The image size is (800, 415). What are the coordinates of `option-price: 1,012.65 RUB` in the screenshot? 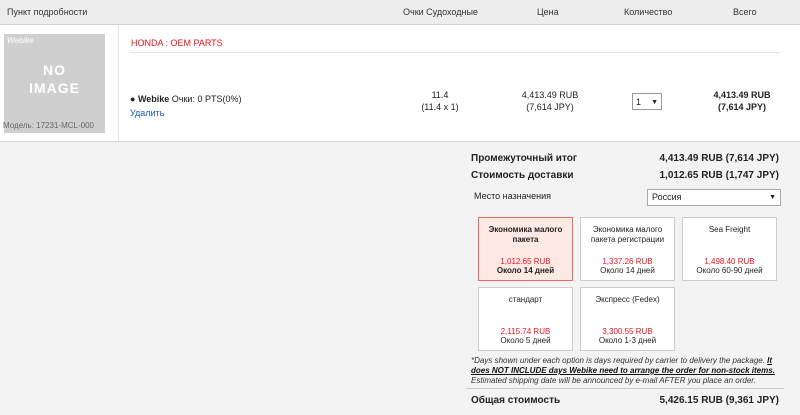 It's located at (525, 261).